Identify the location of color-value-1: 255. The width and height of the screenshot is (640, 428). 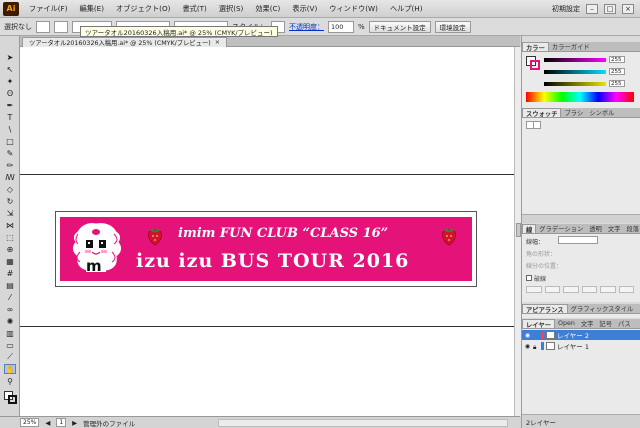
(617, 59).